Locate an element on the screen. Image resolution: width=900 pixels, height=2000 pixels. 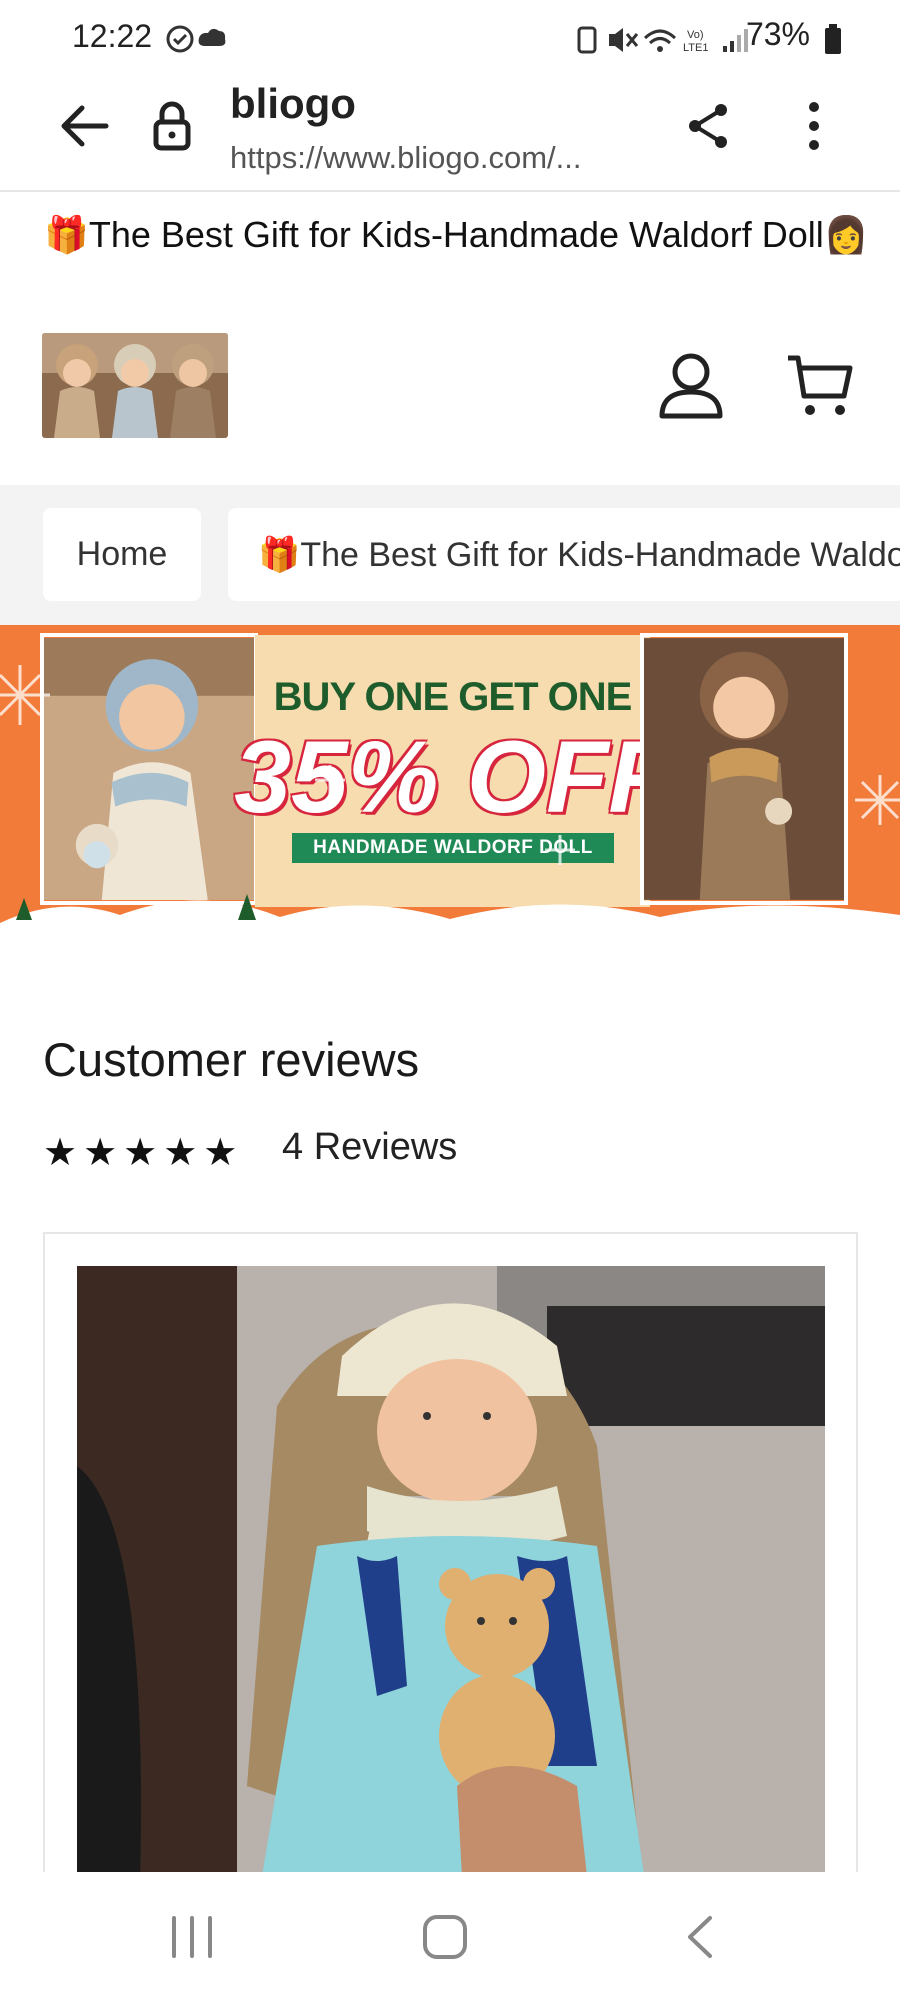
reviews-heading: Customer reviews is located at coordinates (231, 1059).